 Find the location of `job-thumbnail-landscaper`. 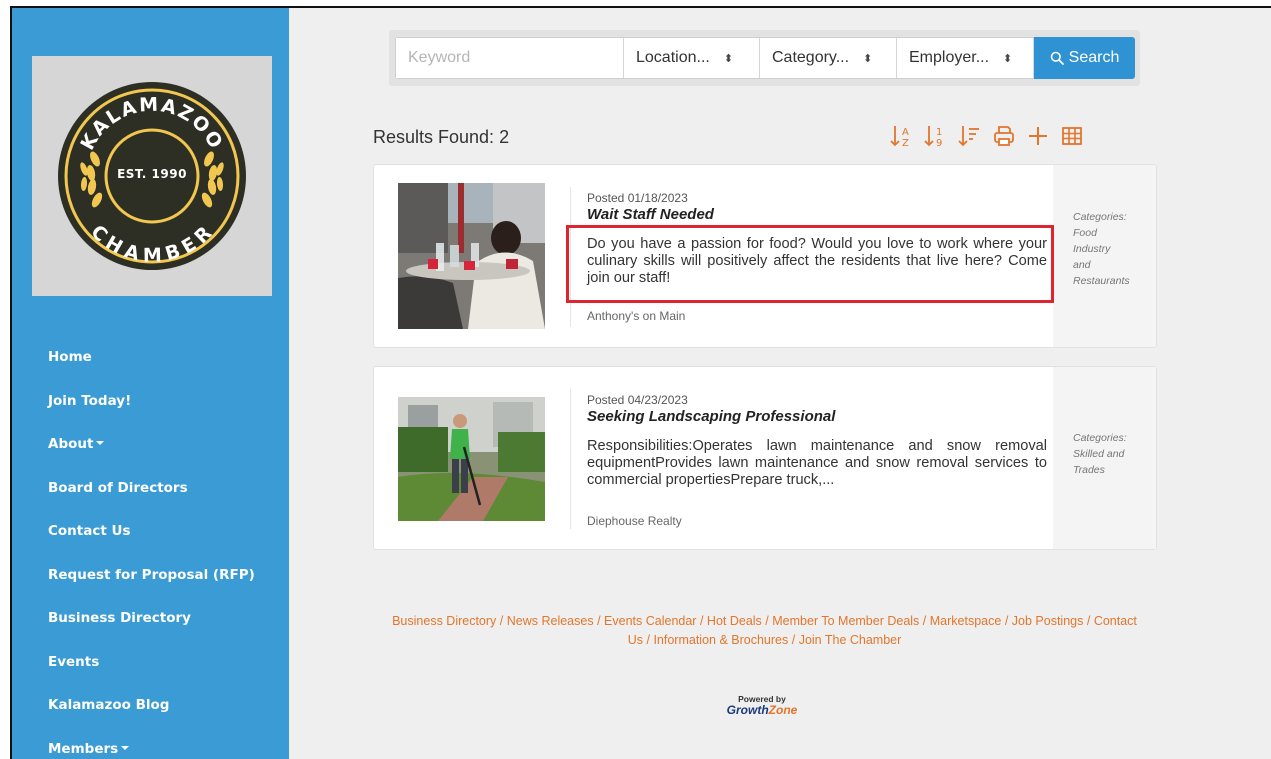

job-thumbnail-landscaper is located at coordinates (471, 459).